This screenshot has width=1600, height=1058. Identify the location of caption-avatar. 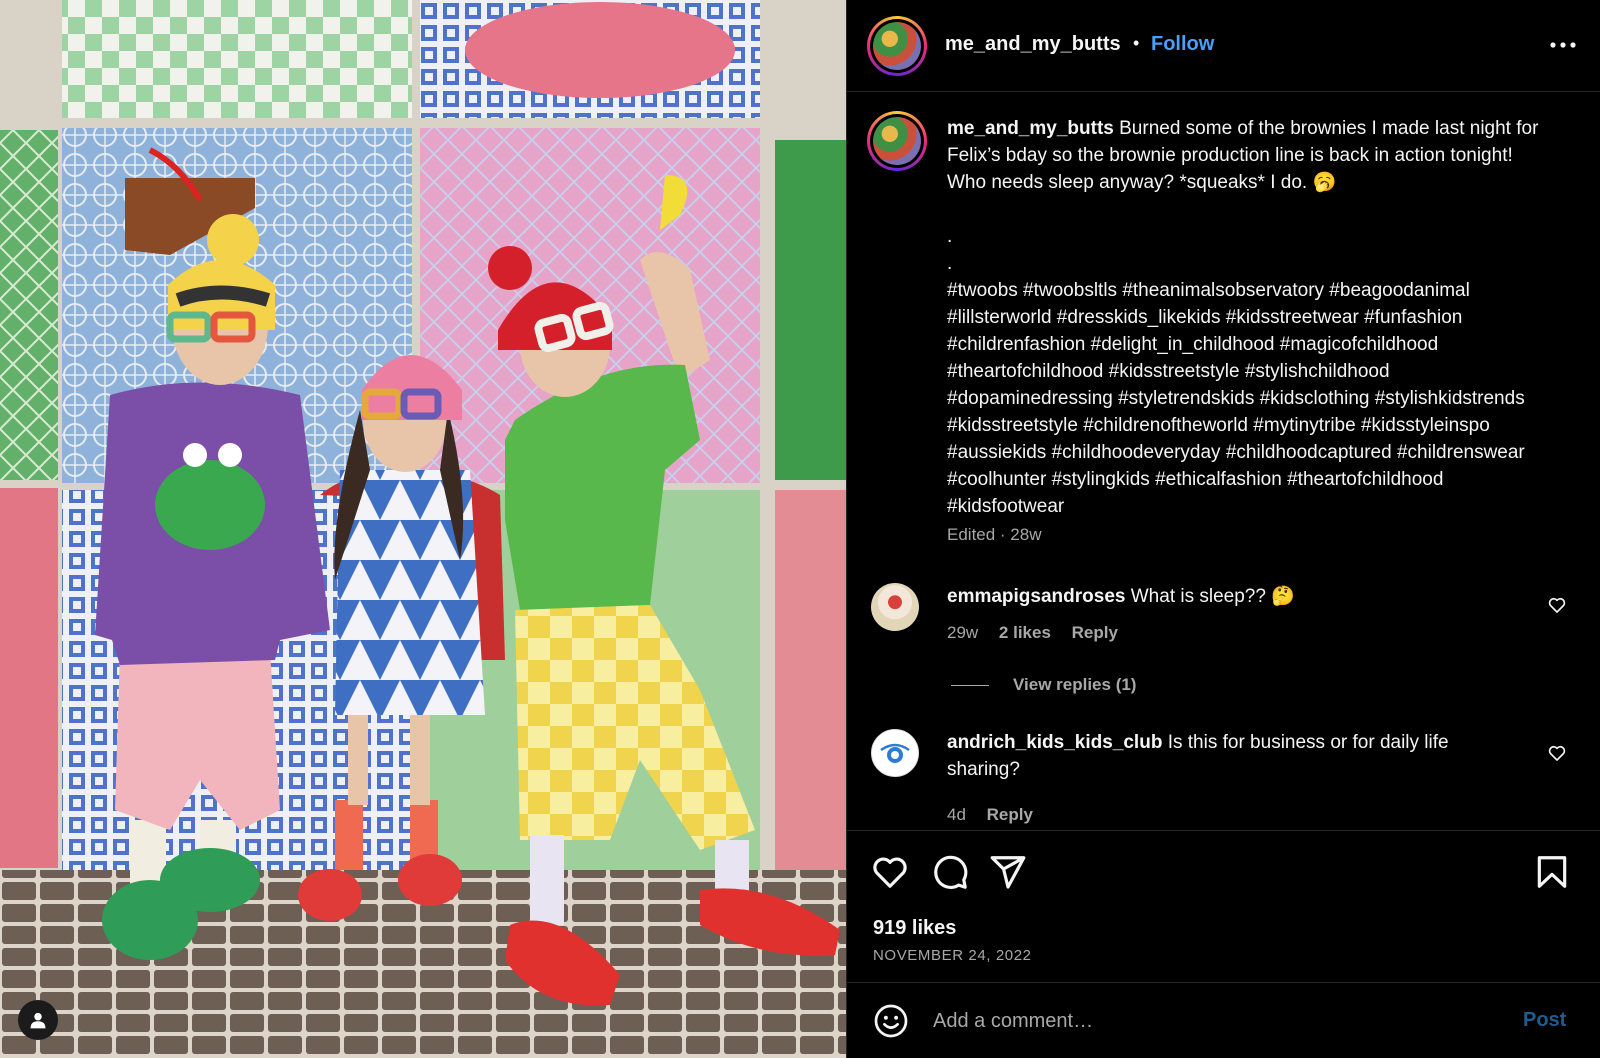
(897, 141).